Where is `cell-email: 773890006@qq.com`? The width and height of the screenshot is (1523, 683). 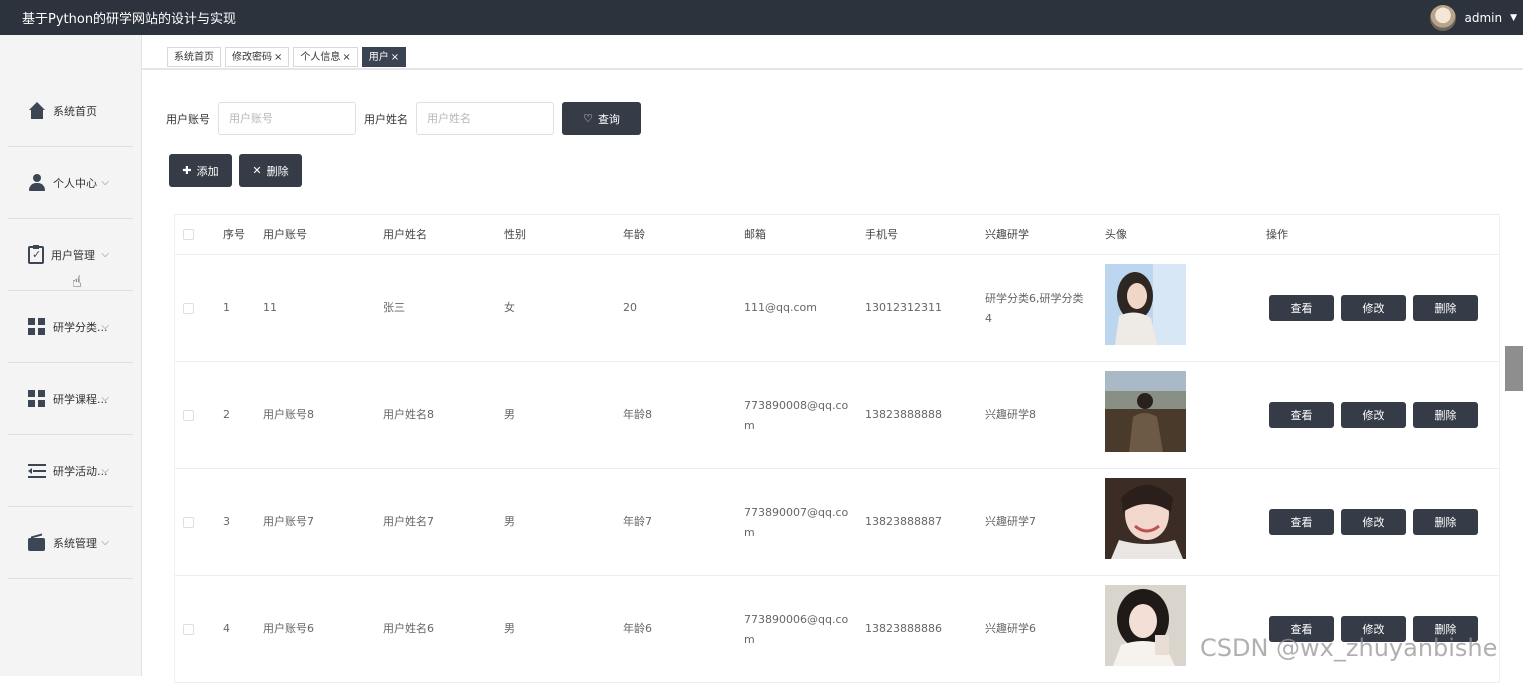
cell-email: 773890006@qq.com is located at coordinates (796, 629).